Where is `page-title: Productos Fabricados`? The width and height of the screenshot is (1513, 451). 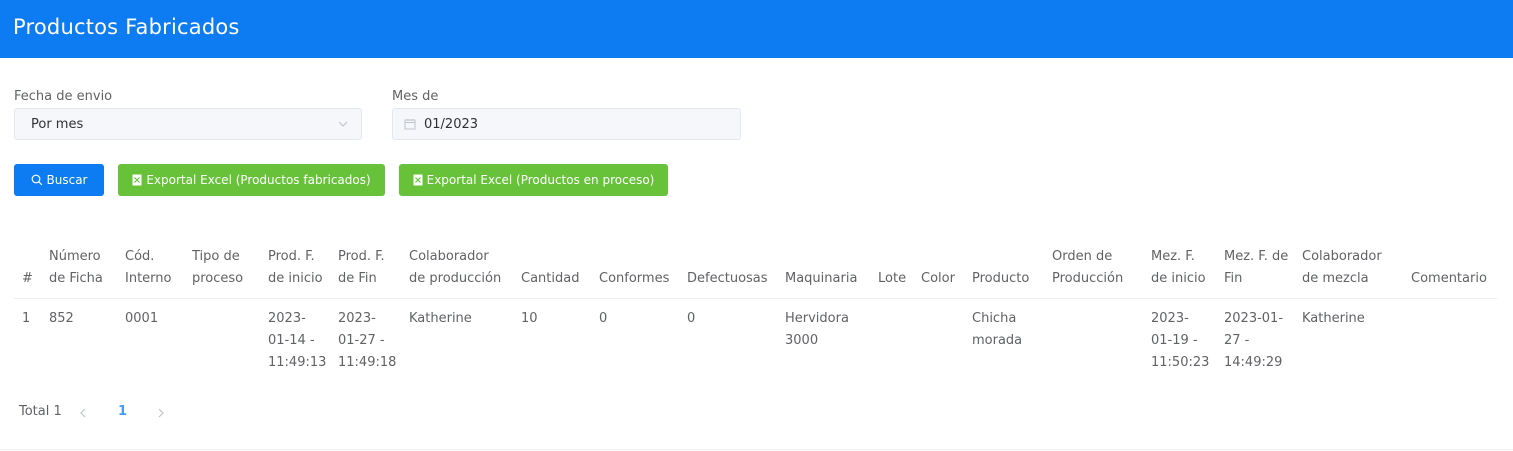 page-title: Productos Fabricados is located at coordinates (126, 27).